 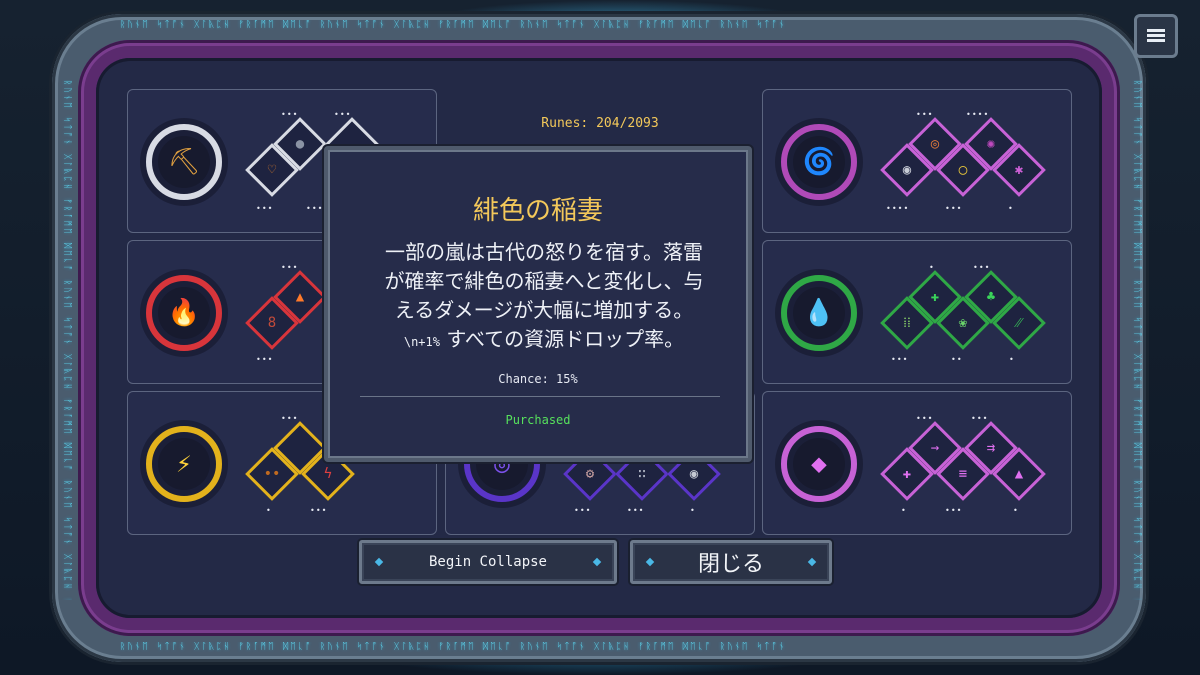 I want to click on tree-medallion: ⛏, so click(x=184, y=162).